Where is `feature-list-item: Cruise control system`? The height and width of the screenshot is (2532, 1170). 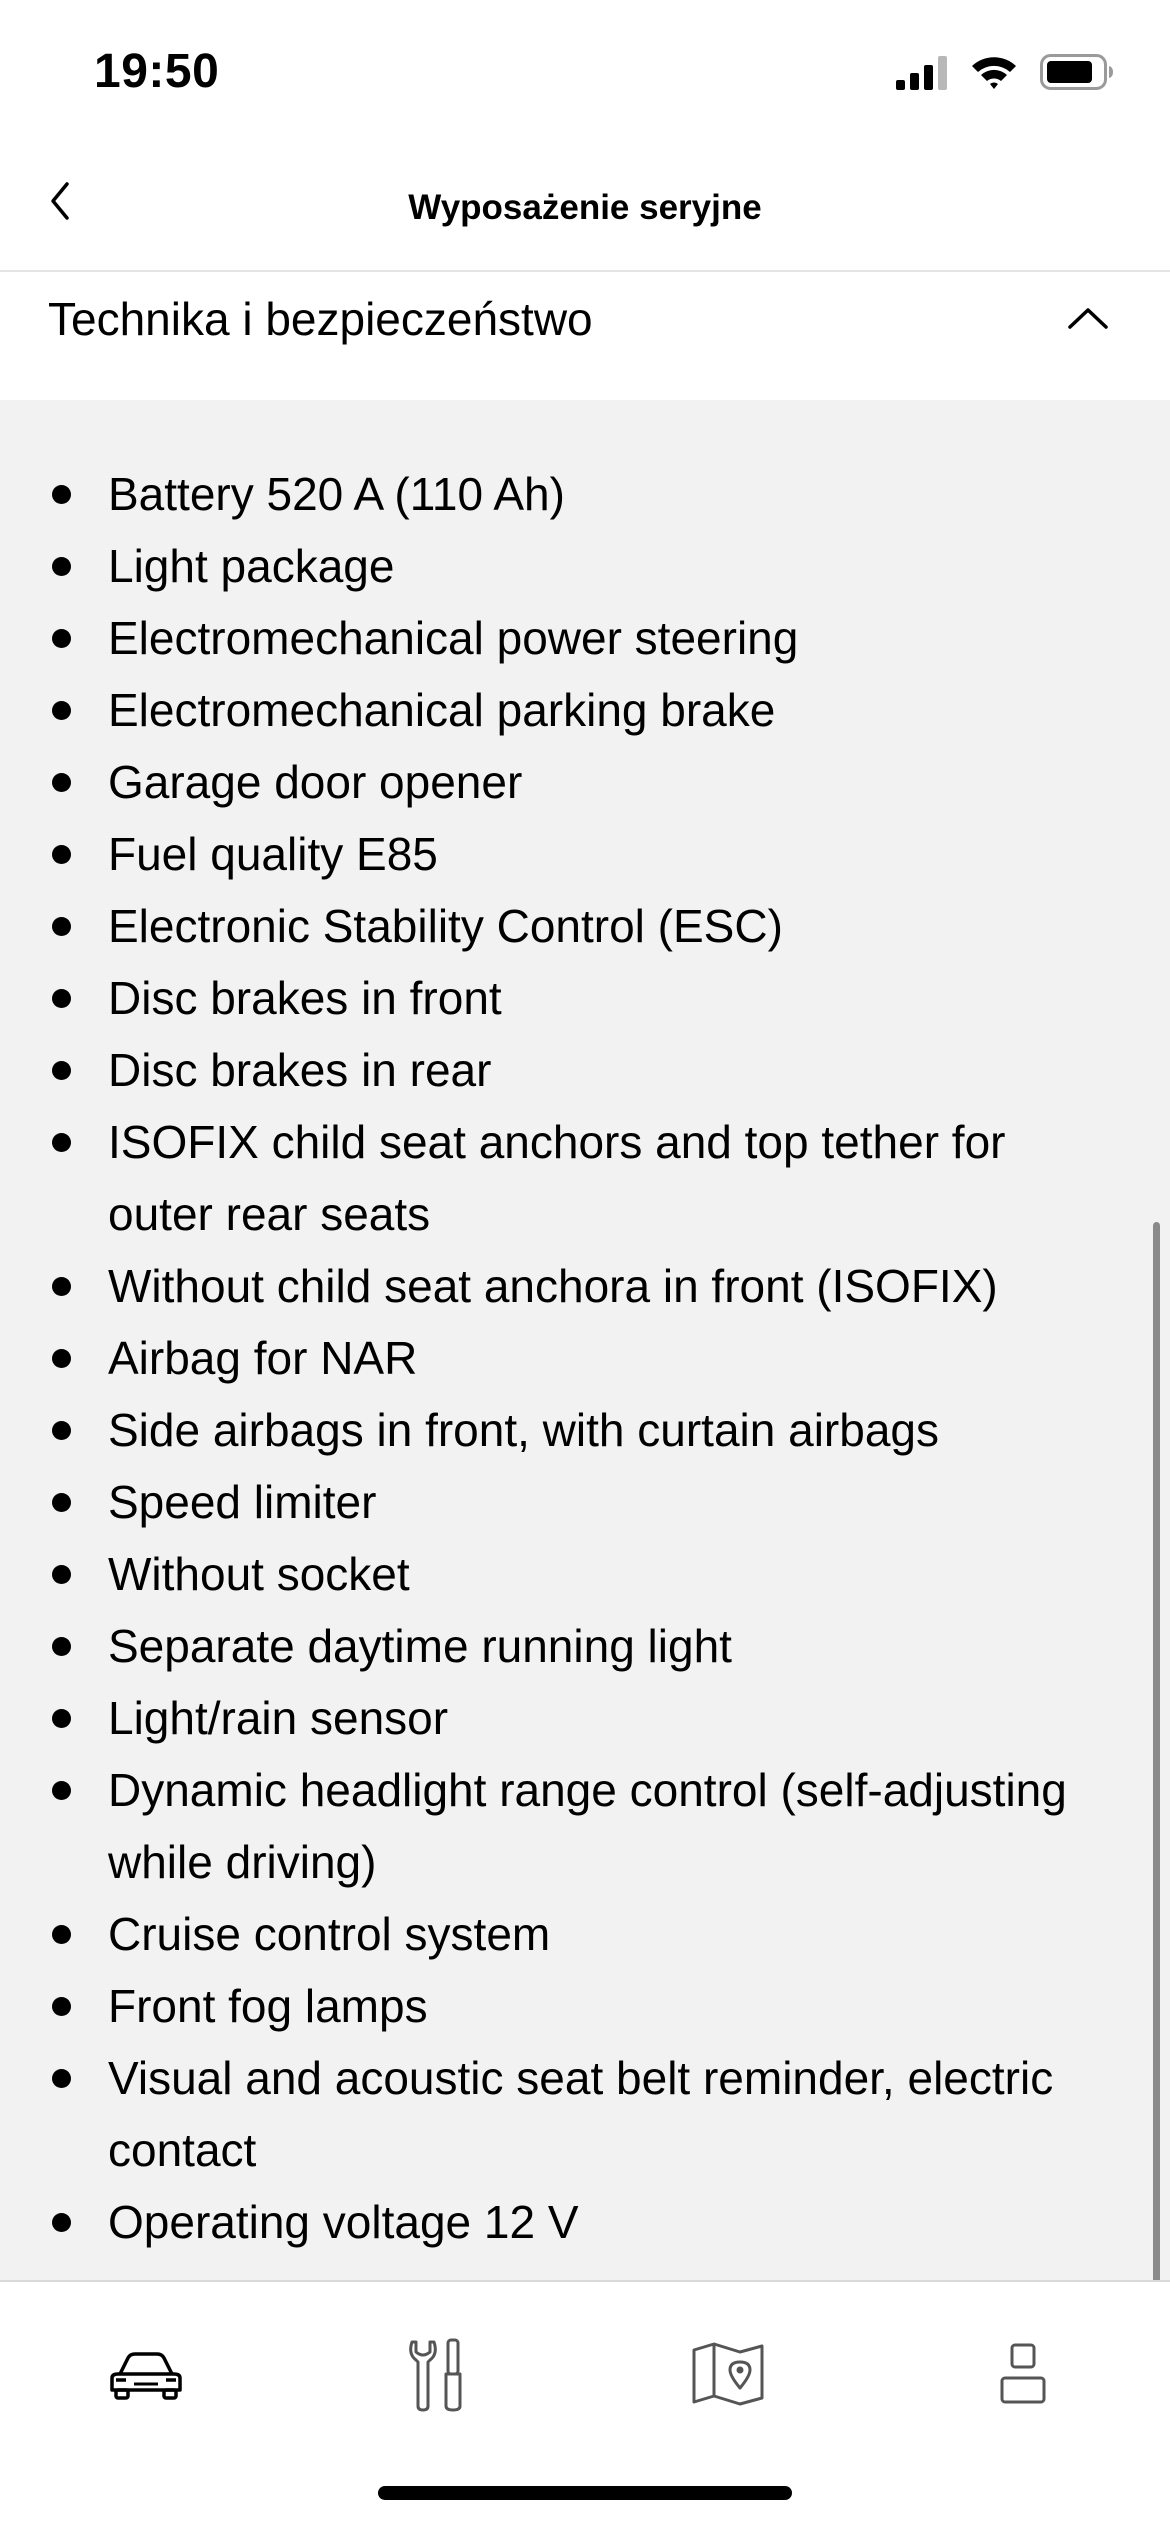
feature-list-item: Cruise control system is located at coordinates (560, 1934).